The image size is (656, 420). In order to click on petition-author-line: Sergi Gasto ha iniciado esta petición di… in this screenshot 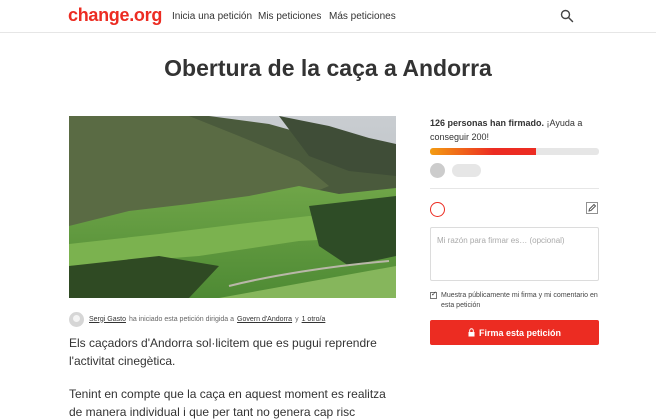, I will do `click(197, 319)`.